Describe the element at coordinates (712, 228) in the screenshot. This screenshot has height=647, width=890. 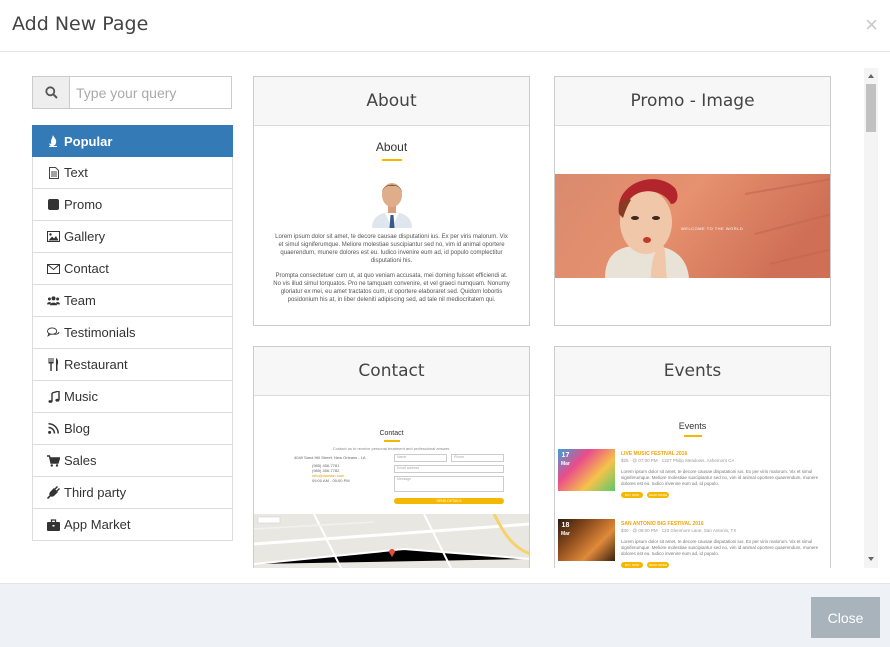
I see `promo-overlay-text: WELCOME TO THE WORLD` at that location.